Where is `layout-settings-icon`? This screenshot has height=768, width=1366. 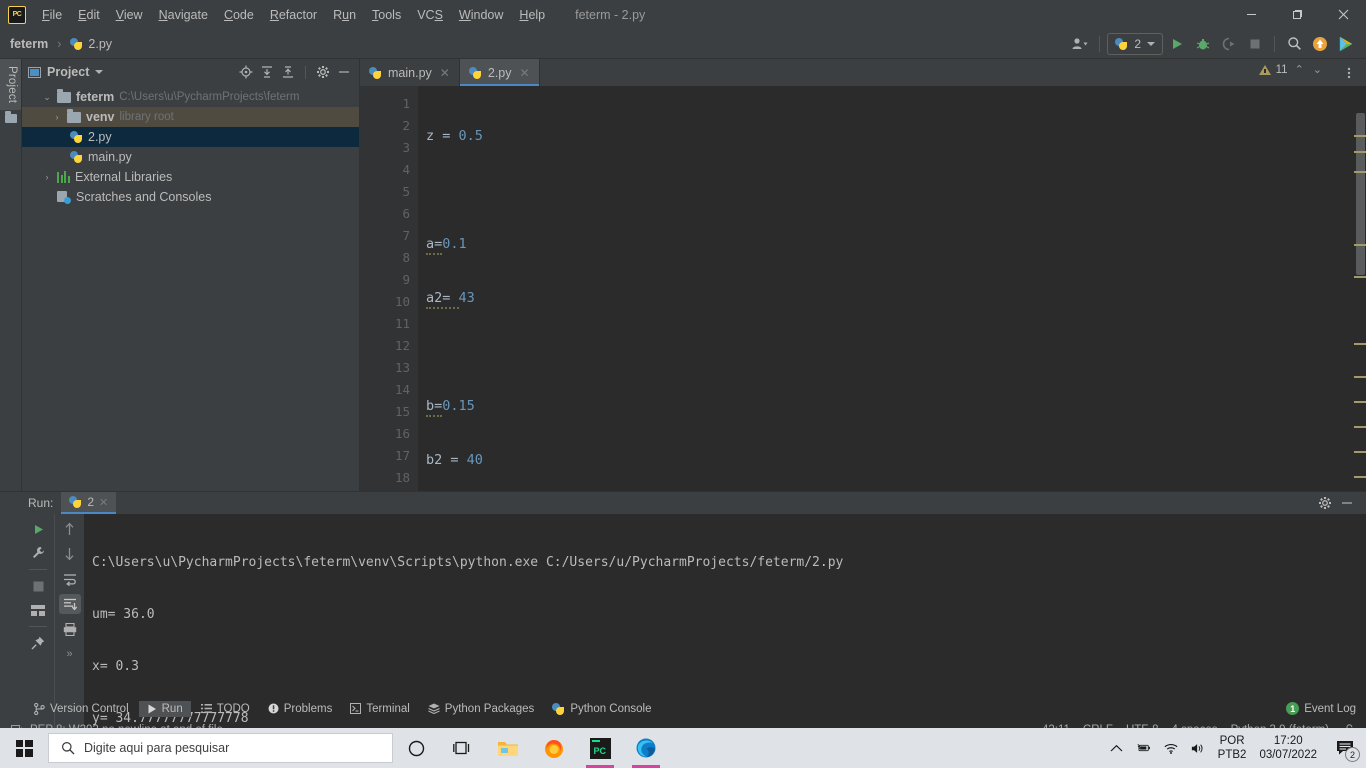 layout-settings-icon is located at coordinates (38, 610).